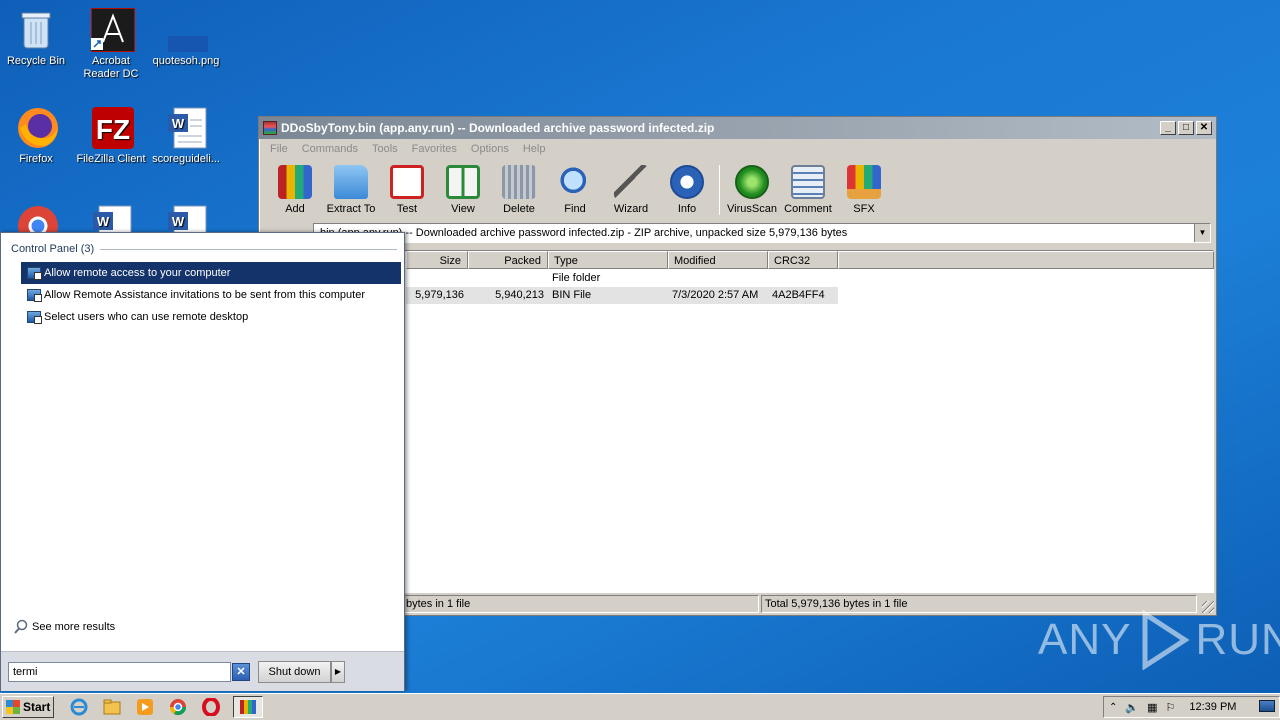 The image size is (1280, 720). Describe the element at coordinates (241, 672) in the screenshot. I see `clear-search-icon: ✕` at that location.